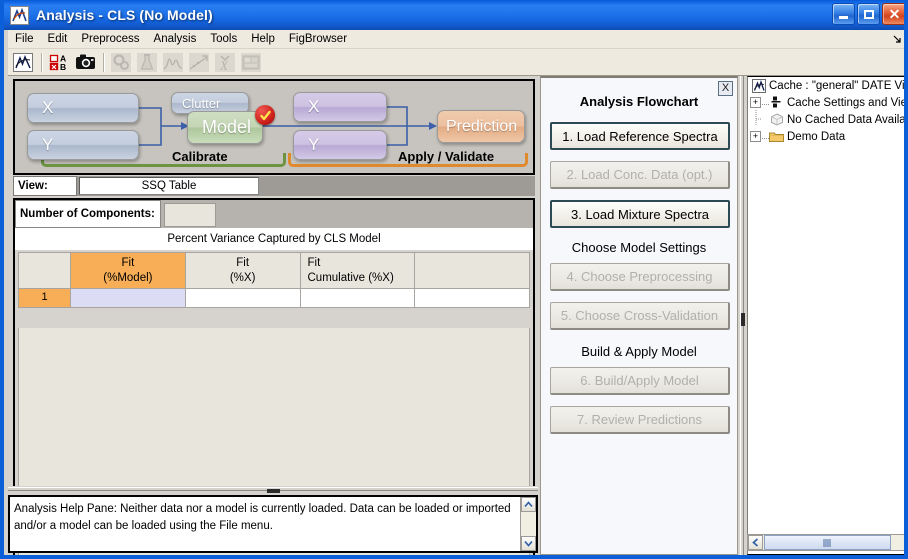  I want to click on chevron-down-icon, so click(528, 543).